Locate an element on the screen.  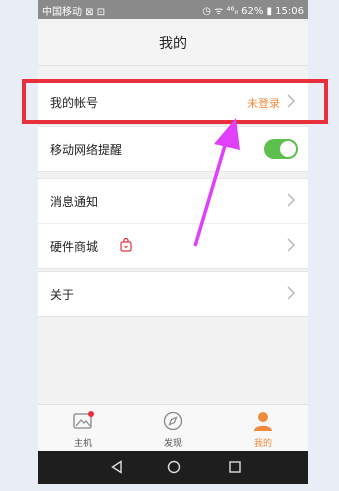
carrier-text: 中国移动 ⊠ ⊡ is located at coordinates (74, 12).